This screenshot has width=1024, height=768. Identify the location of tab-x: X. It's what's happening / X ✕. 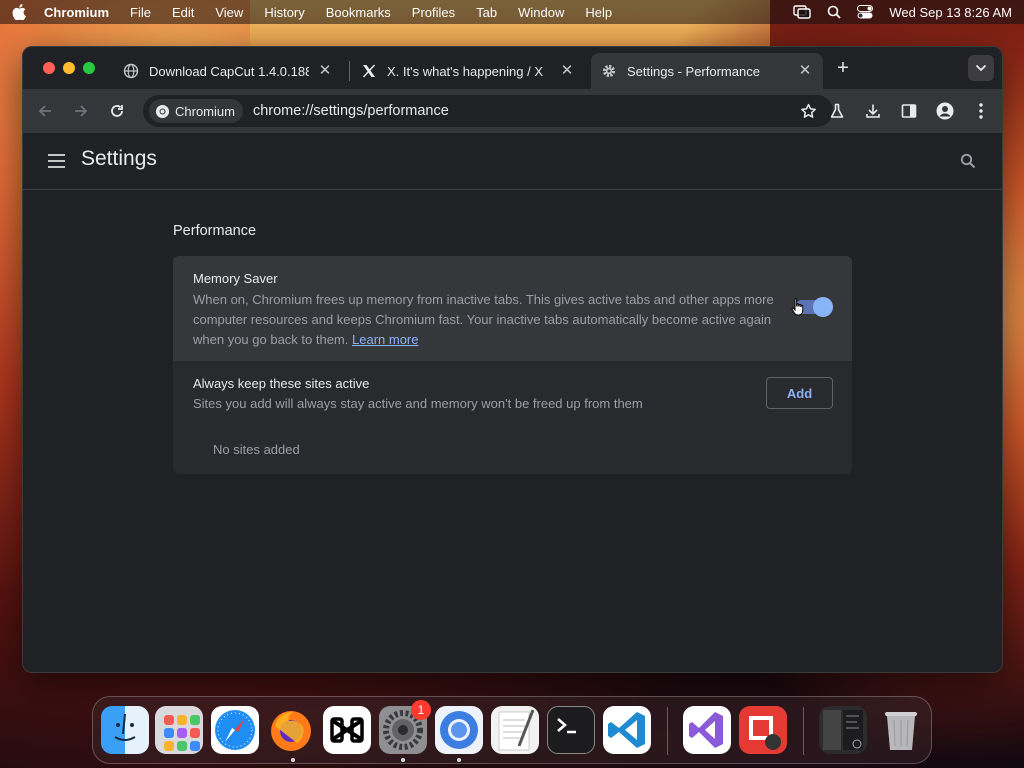
(468, 71).